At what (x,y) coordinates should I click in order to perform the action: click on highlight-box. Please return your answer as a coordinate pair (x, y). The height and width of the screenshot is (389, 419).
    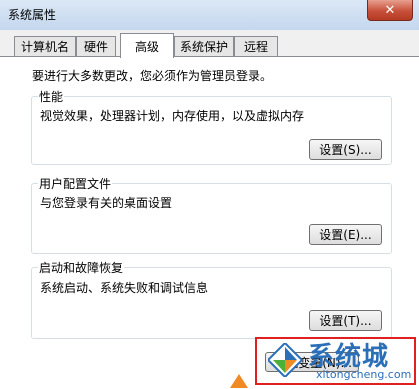
    Looking at the image, I should click on (335, 361).